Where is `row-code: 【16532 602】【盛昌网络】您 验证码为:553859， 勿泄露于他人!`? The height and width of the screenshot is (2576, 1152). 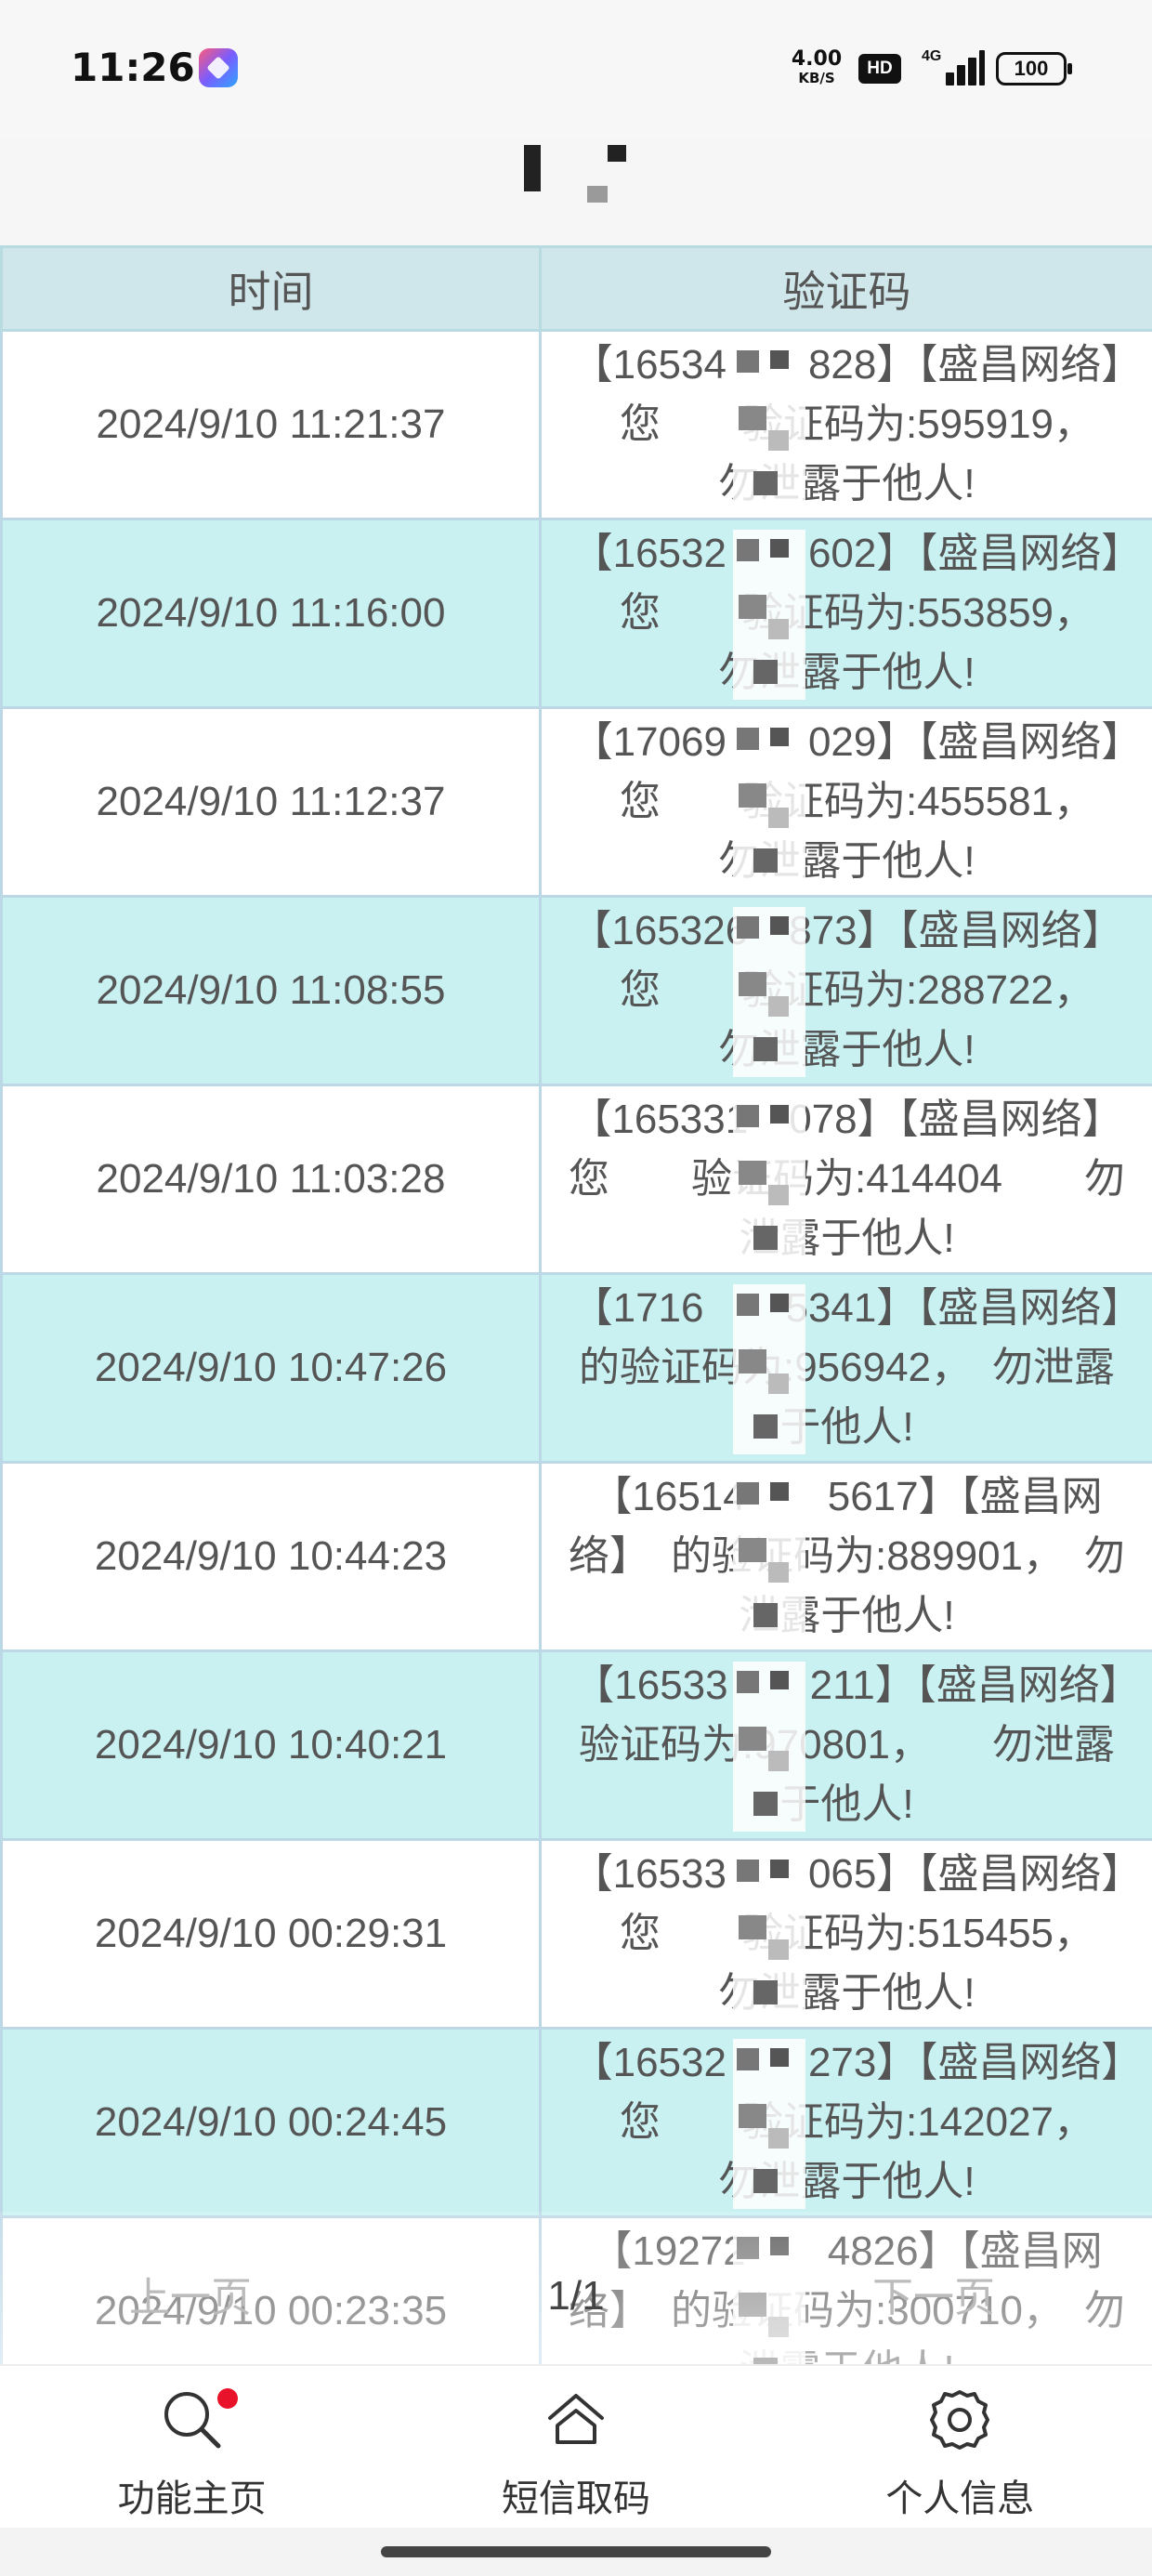 row-code: 【16532 602】【盛昌网络】您 验证码为:553859， 勿泄露于他人! is located at coordinates (845, 613).